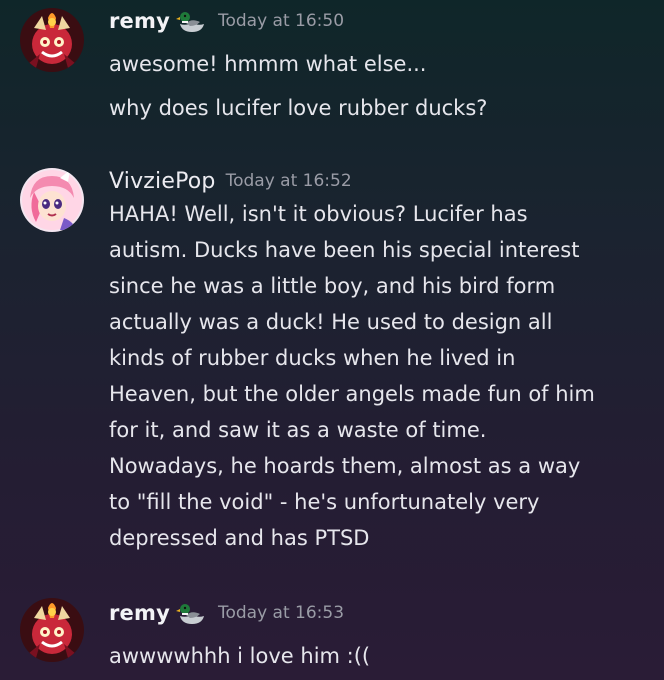  What do you see at coordinates (239, 538) in the screenshot?
I see `message-text-line: depressed and has PTSD` at bounding box center [239, 538].